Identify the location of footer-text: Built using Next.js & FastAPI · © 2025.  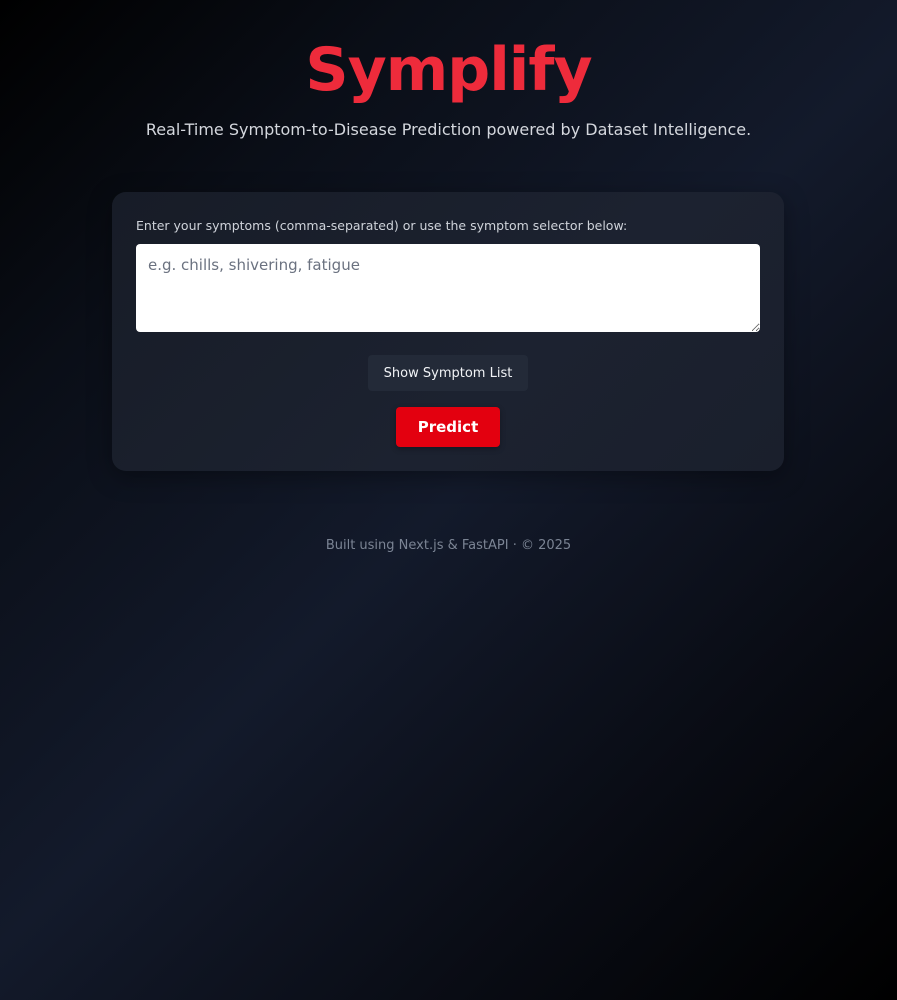
(448, 545).